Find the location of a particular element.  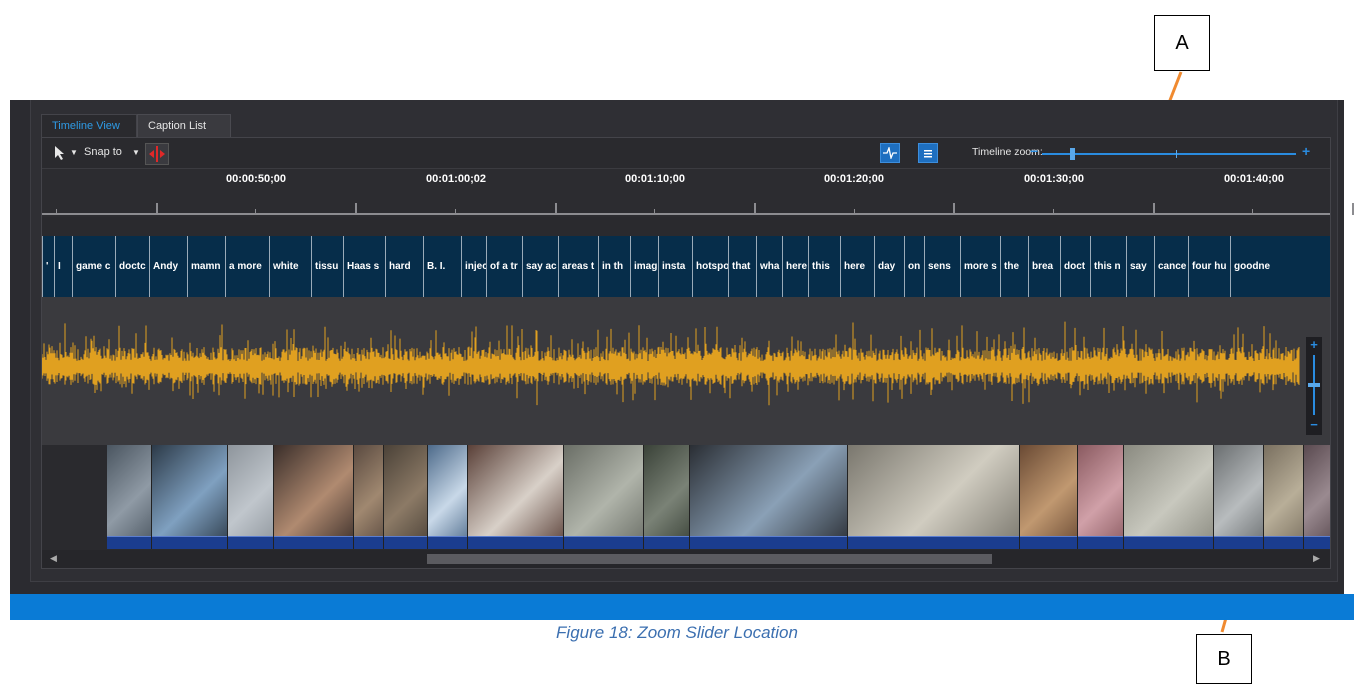

waveform-toggle-button is located at coordinates (890, 153).